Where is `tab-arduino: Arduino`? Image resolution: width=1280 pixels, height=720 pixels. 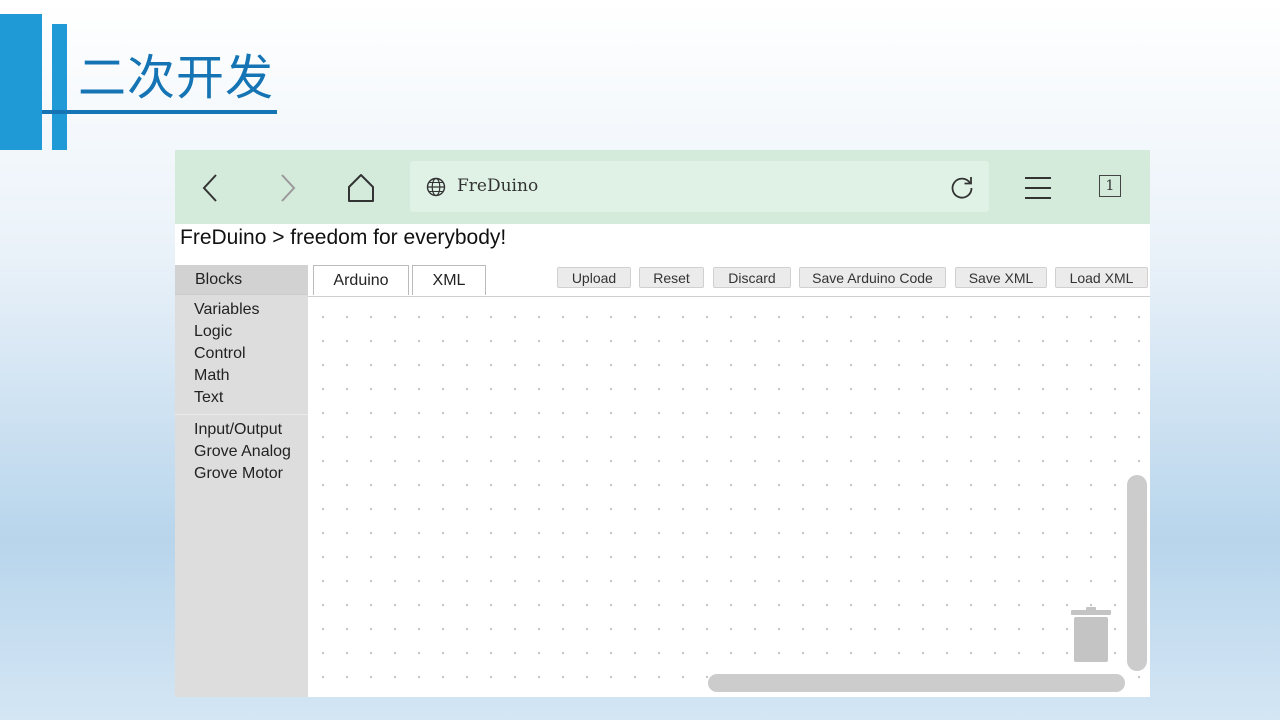 tab-arduino: Arduino is located at coordinates (361, 280).